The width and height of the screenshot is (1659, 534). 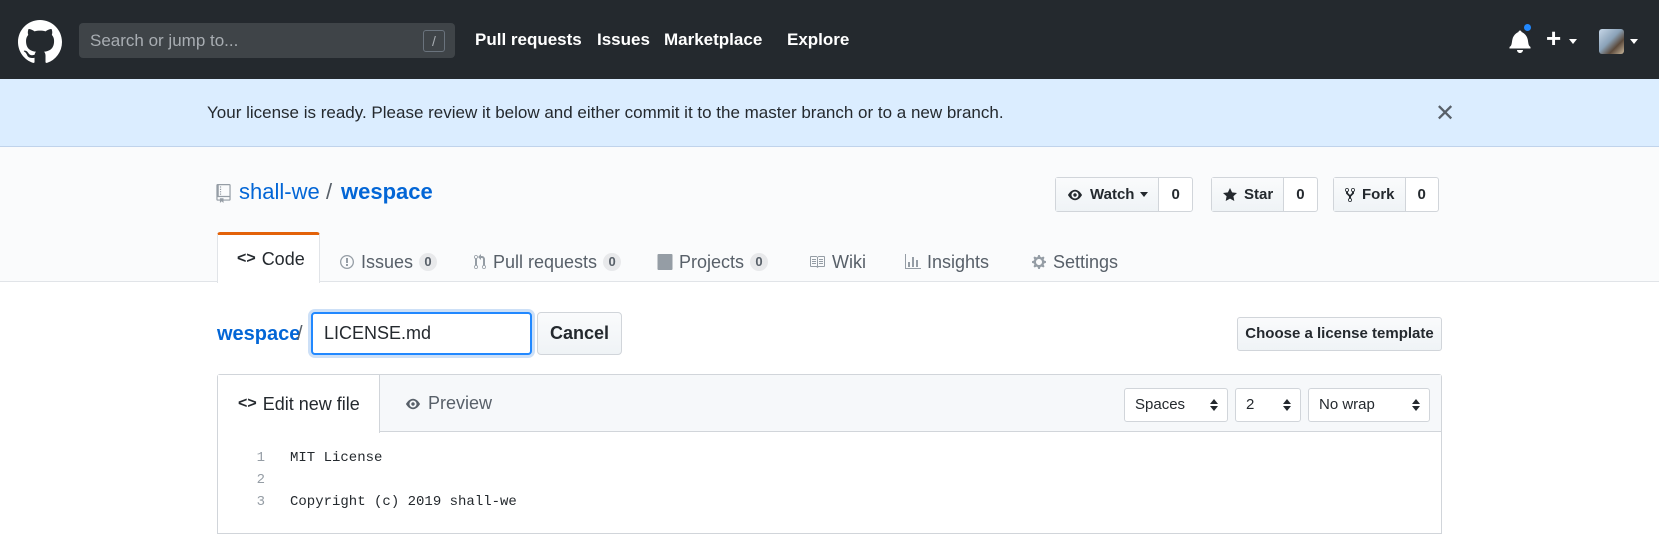 What do you see at coordinates (1112, 194) in the screenshot?
I see `watch-label: Watch` at bounding box center [1112, 194].